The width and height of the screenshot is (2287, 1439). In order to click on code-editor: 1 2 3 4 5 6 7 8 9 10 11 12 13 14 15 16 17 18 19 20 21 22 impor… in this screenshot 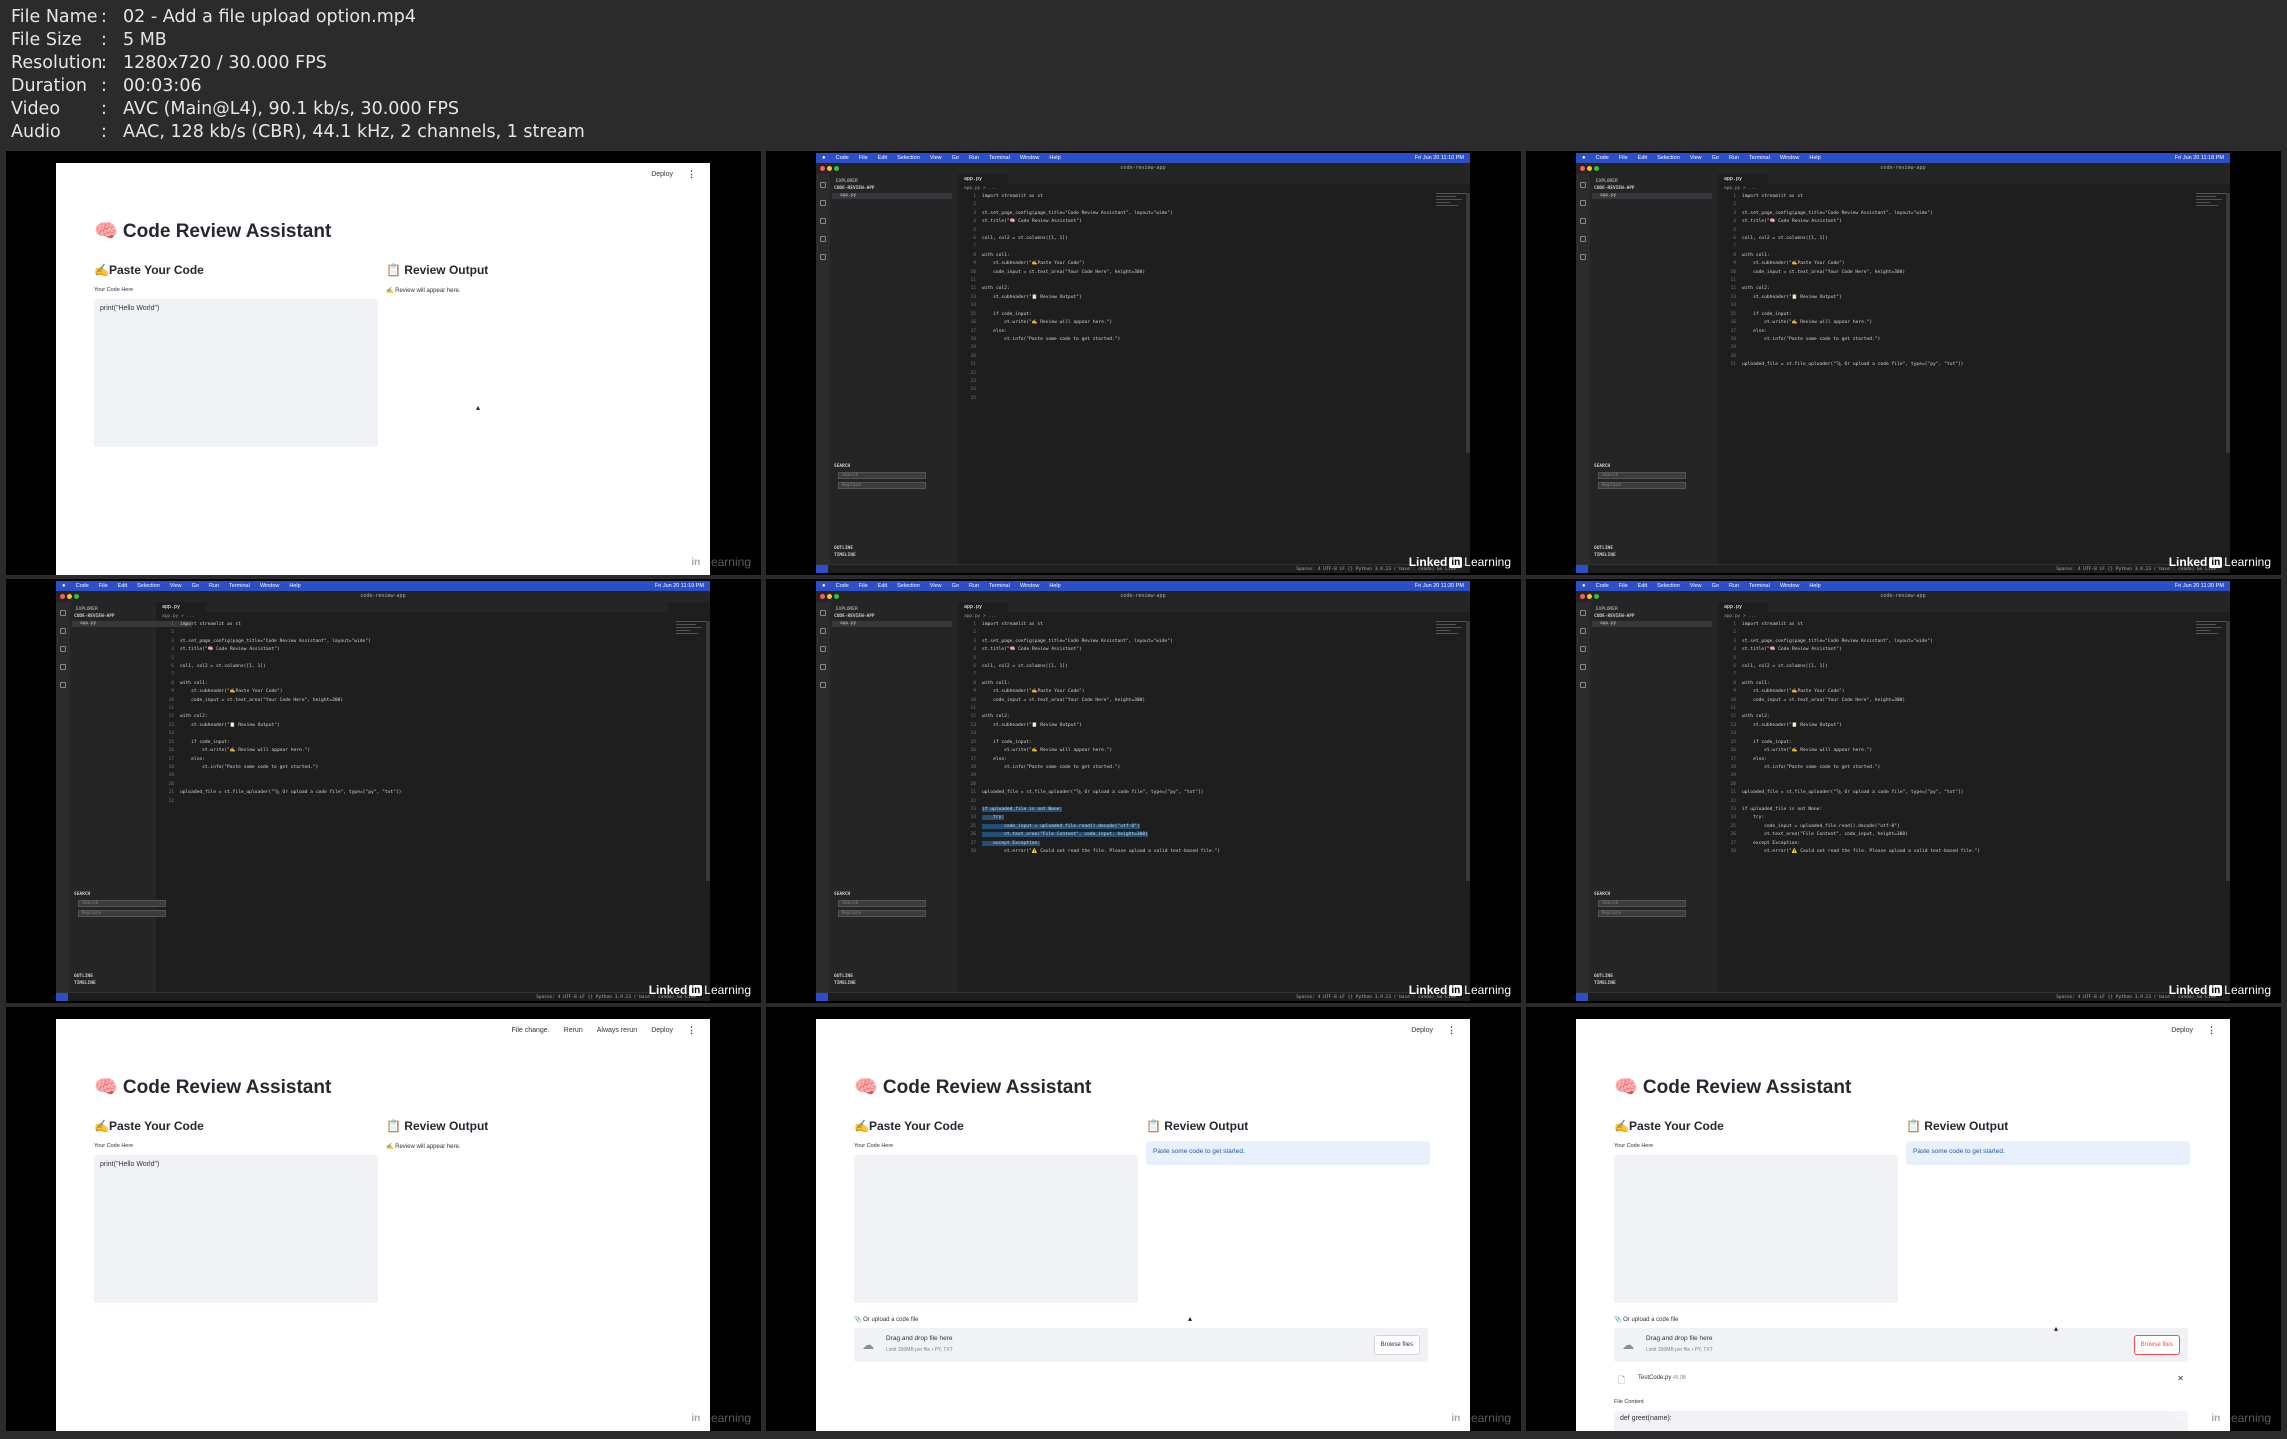, I will do `click(406, 806)`.